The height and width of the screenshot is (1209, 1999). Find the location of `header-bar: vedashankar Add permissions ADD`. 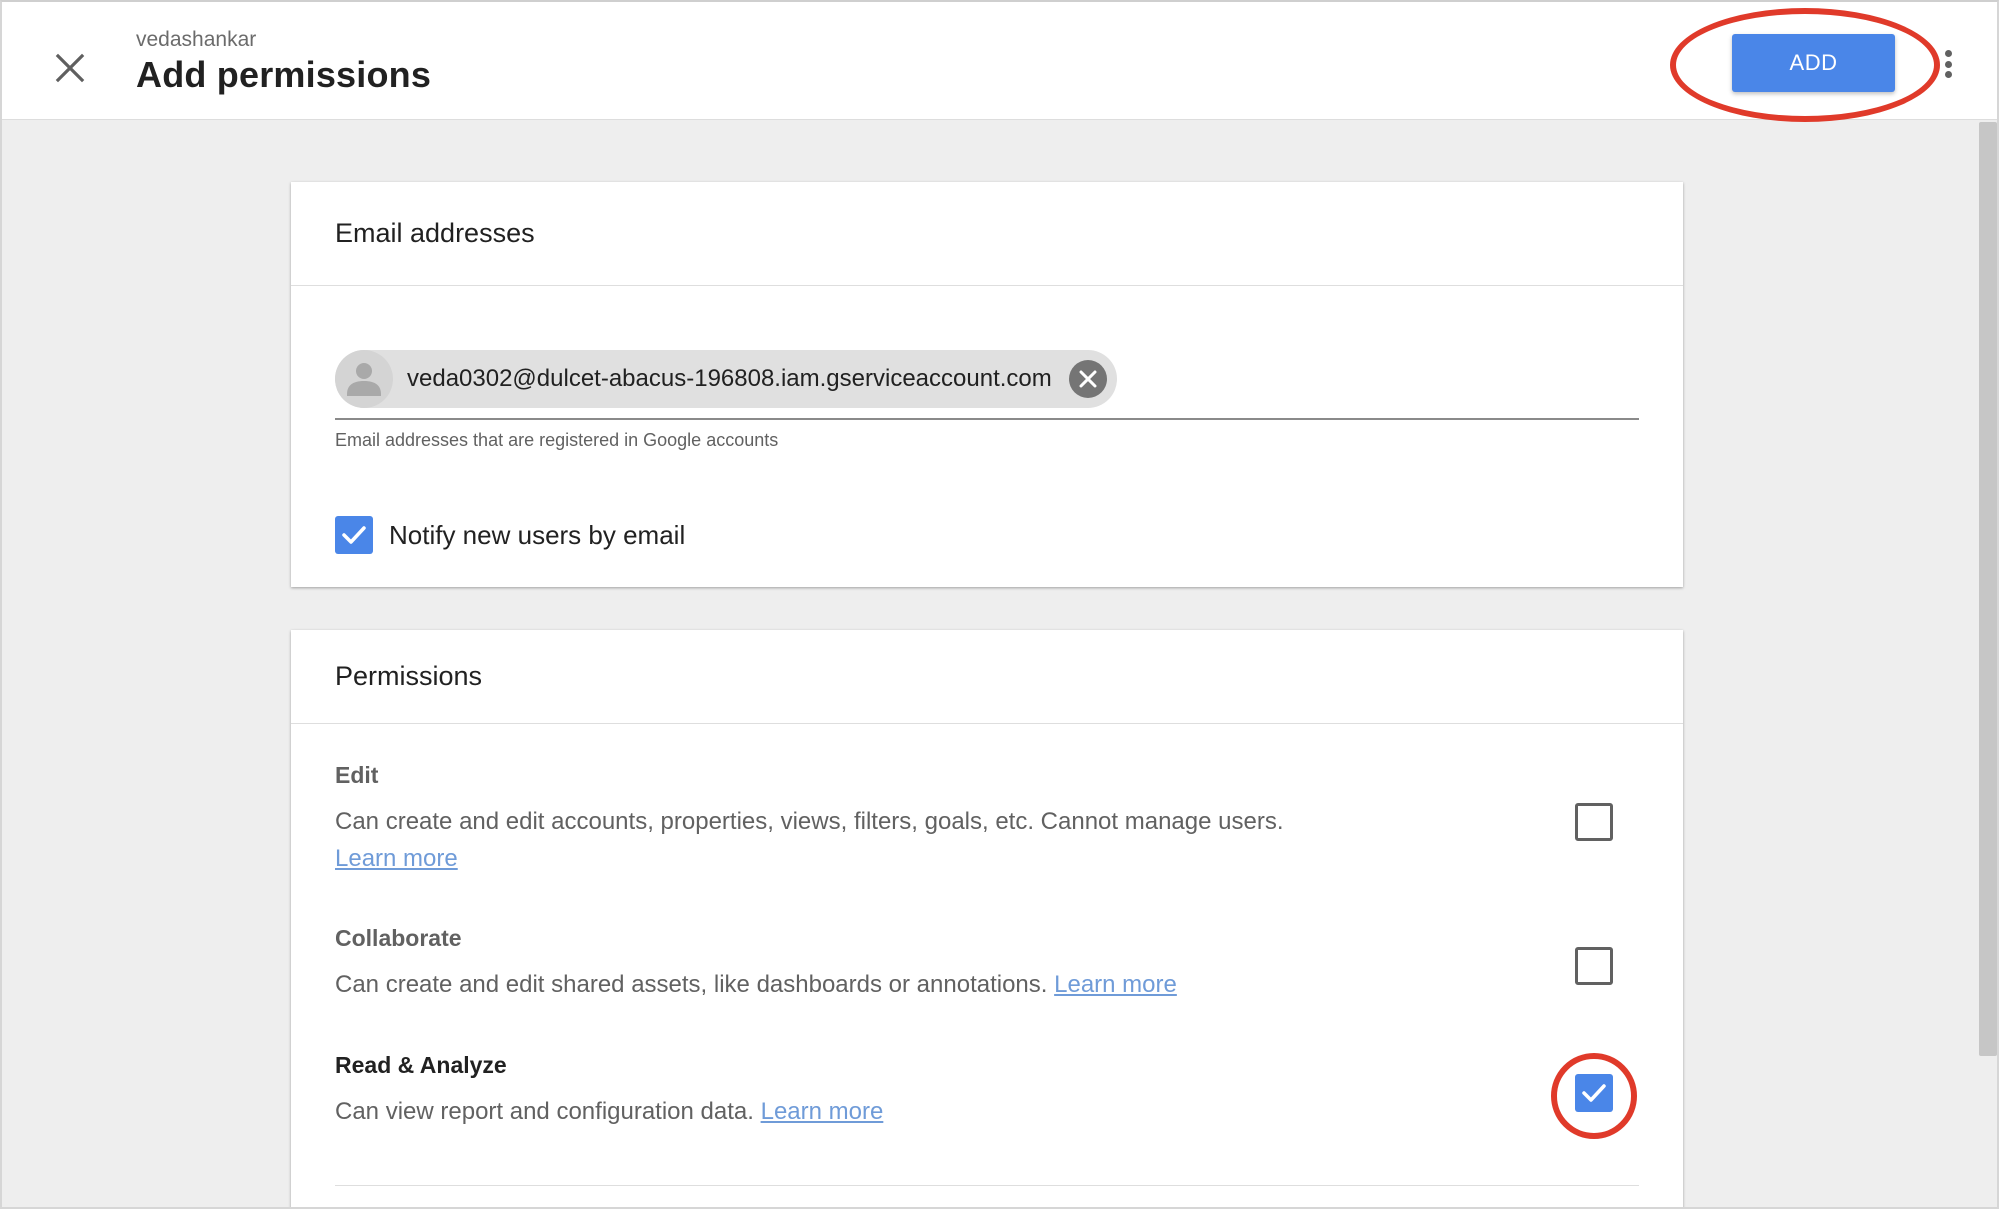

header-bar: vedashankar Add permissions ADD is located at coordinates (999, 62).